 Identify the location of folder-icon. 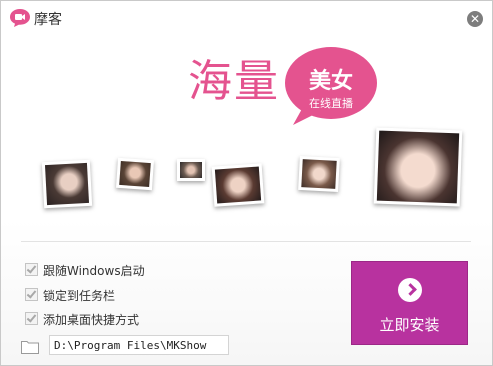
(30, 347).